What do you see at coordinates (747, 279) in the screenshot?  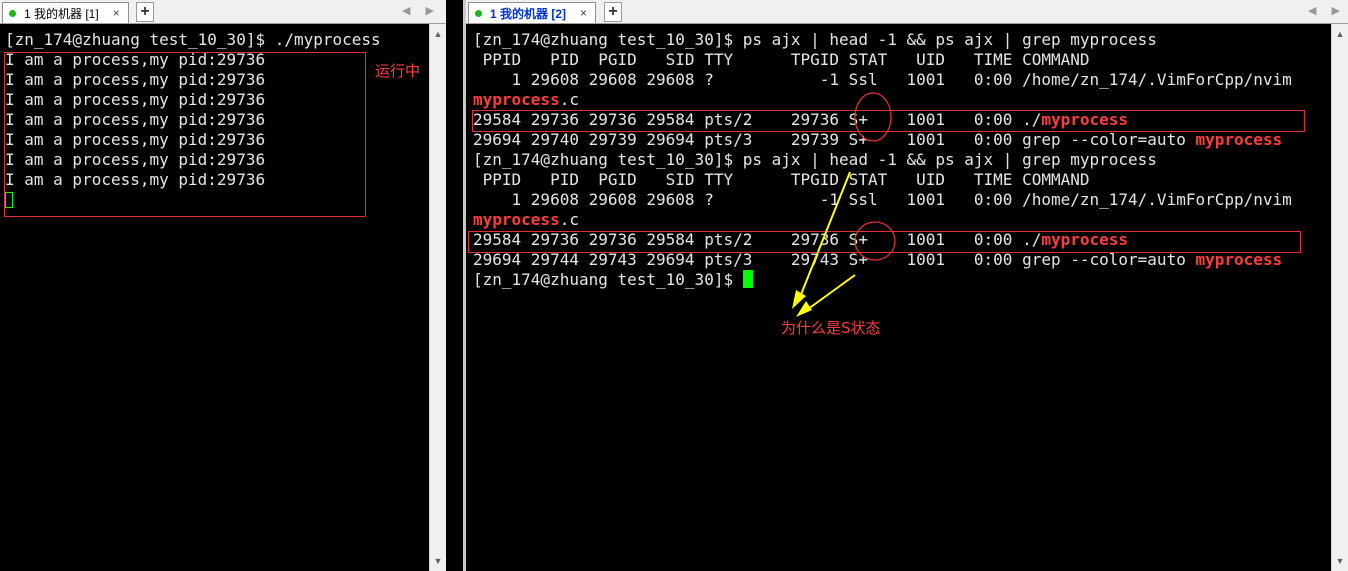 I see `terminal-cursor` at bounding box center [747, 279].